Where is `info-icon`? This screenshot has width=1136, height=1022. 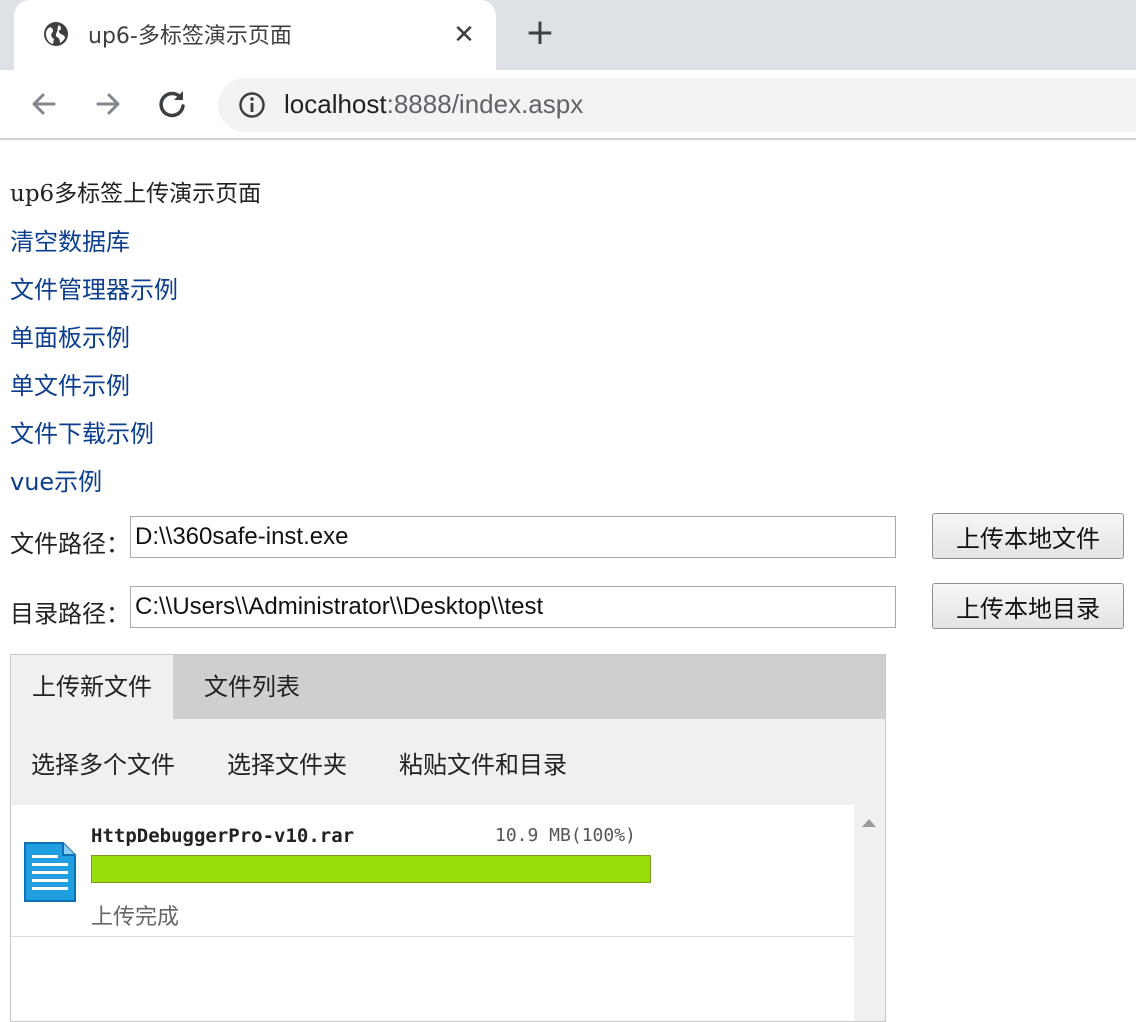
info-icon is located at coordinates (252, 105).